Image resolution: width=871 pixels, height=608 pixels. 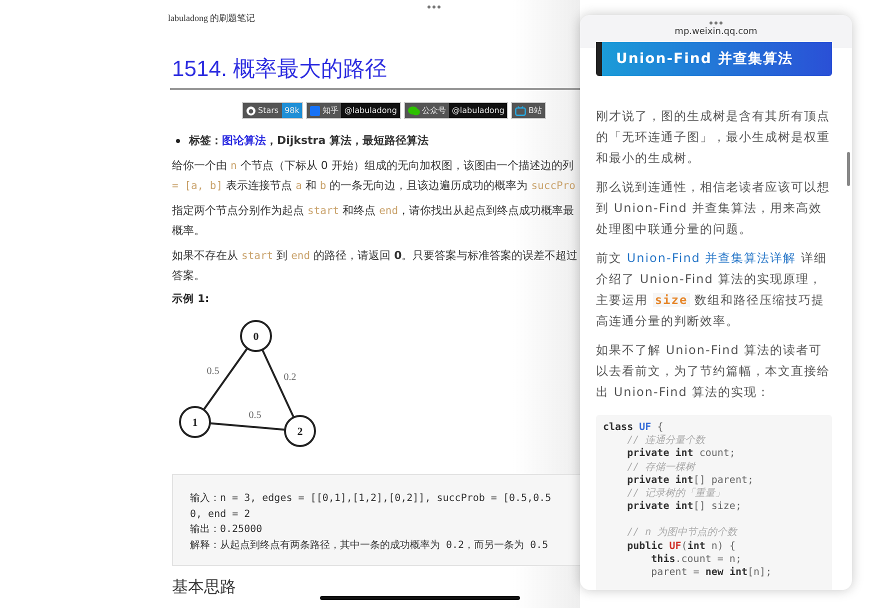 What do you see at coordinates (373, 211) in the screenshot?
I see `paragraph-line: 指定两个节点分别作为起点 start 和终点 end，请你找出从起点到终点成功概率最` at bounding box center [373, 211].